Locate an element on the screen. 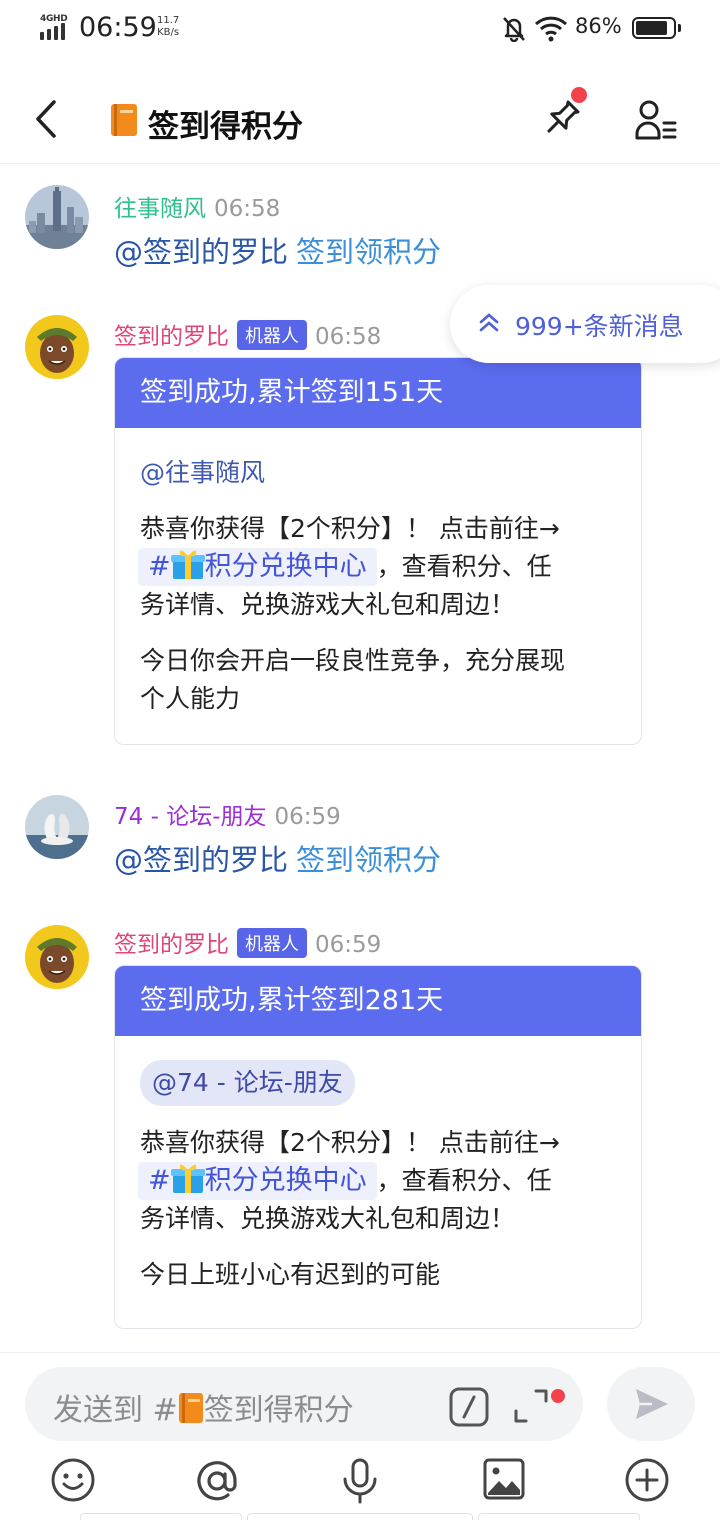 This screenshot has height=1520, width=720. message-meta: 往事随风 06:58 is located at coordinates (197, 206).